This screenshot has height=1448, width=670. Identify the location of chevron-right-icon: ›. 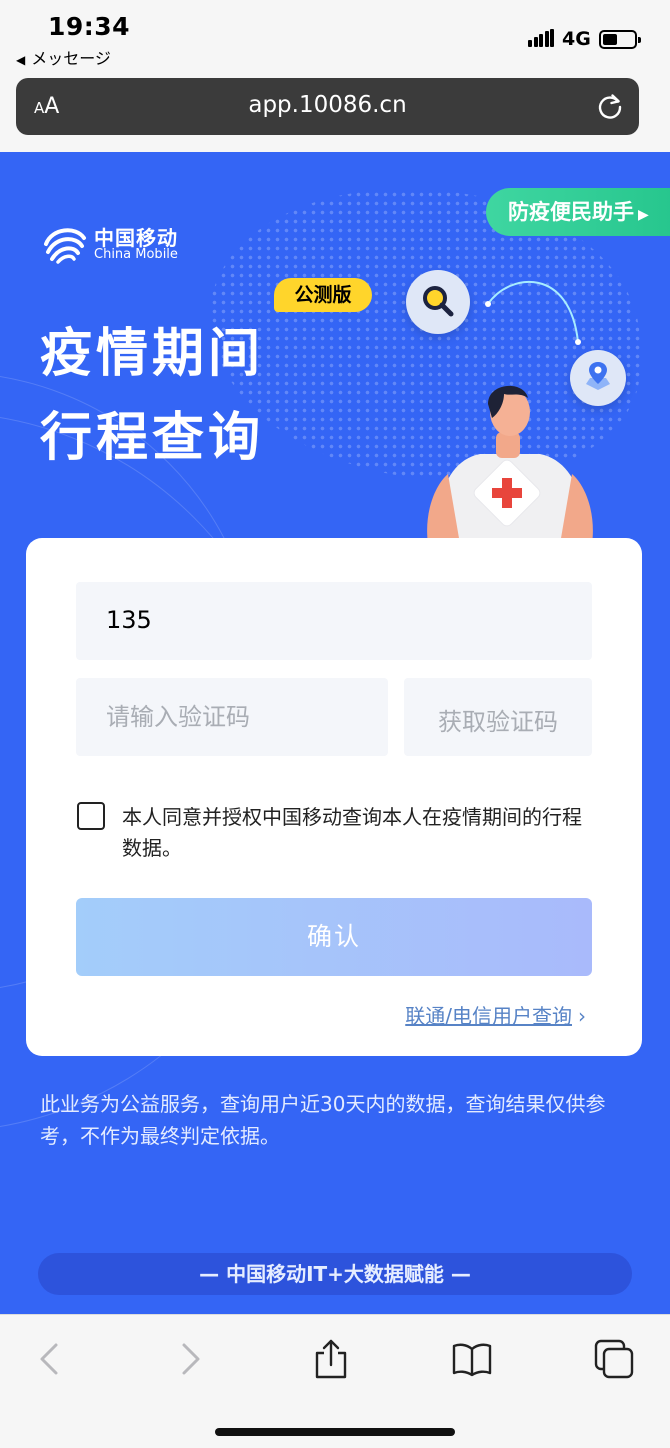
(582, 1016).